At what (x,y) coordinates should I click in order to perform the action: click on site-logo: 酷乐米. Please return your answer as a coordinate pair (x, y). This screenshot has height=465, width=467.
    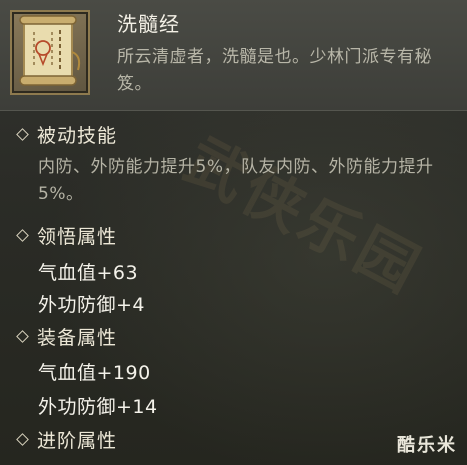
    Looking at the image, I should click on (427, 445).